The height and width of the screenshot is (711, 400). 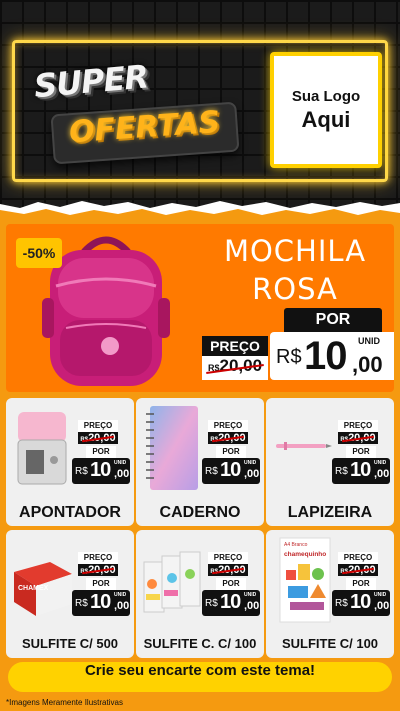 What do you see at coordinates (296, 545) in the screenshot?
I see `pack-sub-text: A4 Branco` at bounding box center [296, 545].